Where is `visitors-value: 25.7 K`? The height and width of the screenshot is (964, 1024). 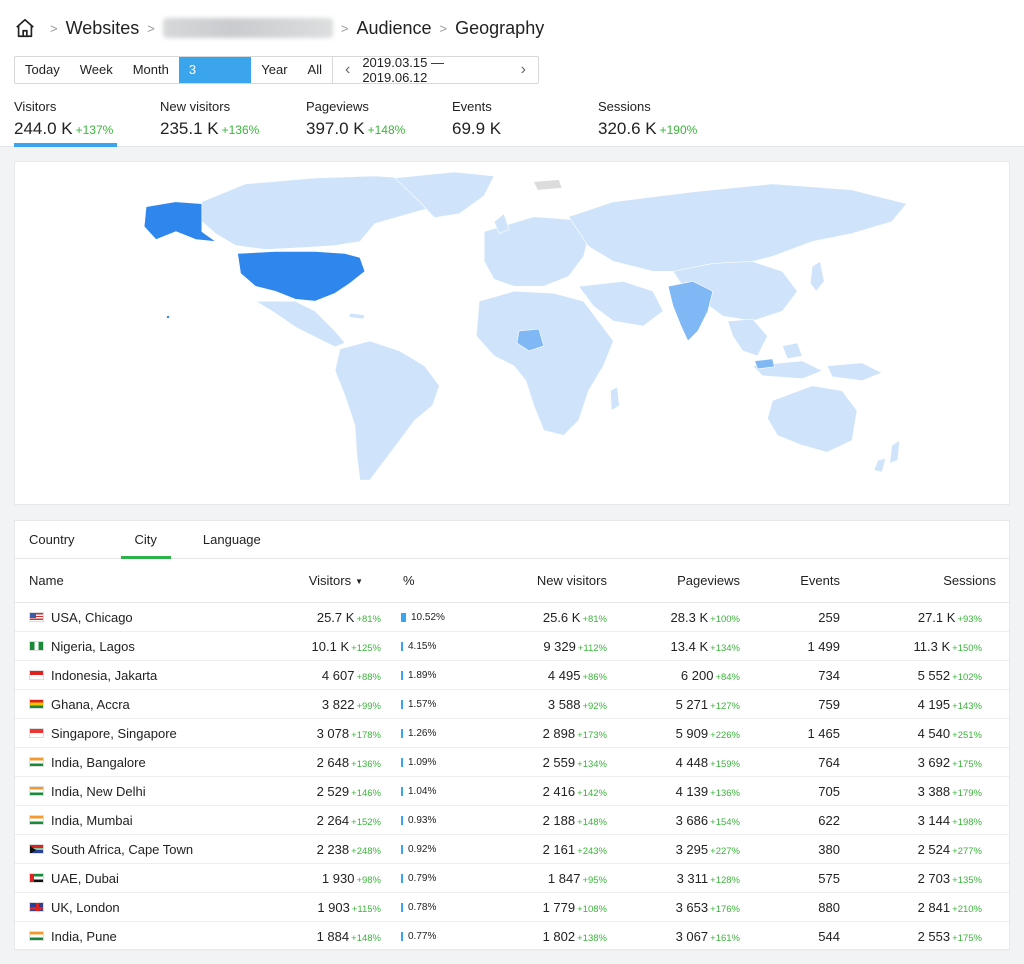 visitors-value: 25.7 K is located at coordinates (335, 617).